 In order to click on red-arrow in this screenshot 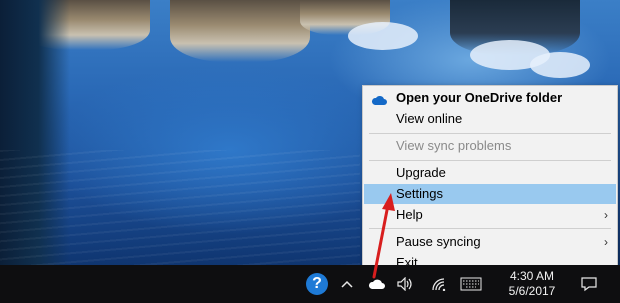, I will do `click(383, 236)`.